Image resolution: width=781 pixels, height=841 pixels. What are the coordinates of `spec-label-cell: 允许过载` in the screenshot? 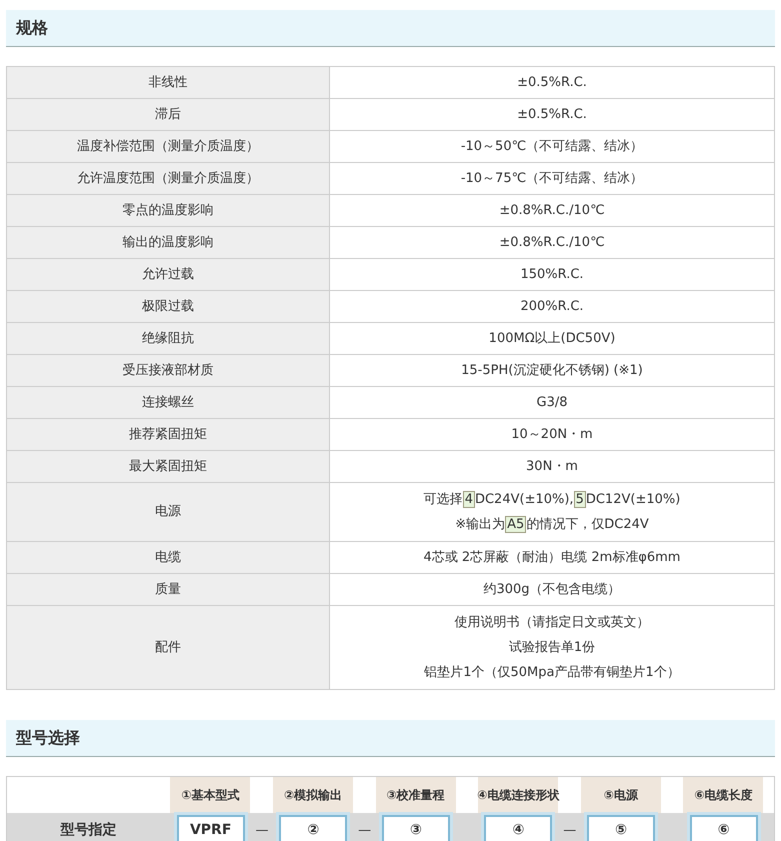 It's located at (168, 274).